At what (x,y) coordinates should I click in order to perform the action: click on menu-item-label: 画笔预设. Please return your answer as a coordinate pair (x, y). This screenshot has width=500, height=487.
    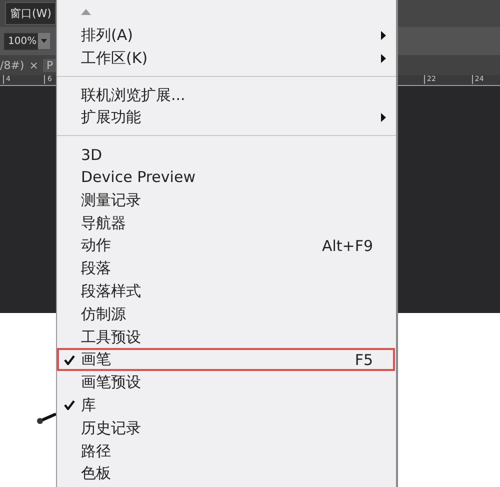
    Looking at the image, I should click on (111, 382).